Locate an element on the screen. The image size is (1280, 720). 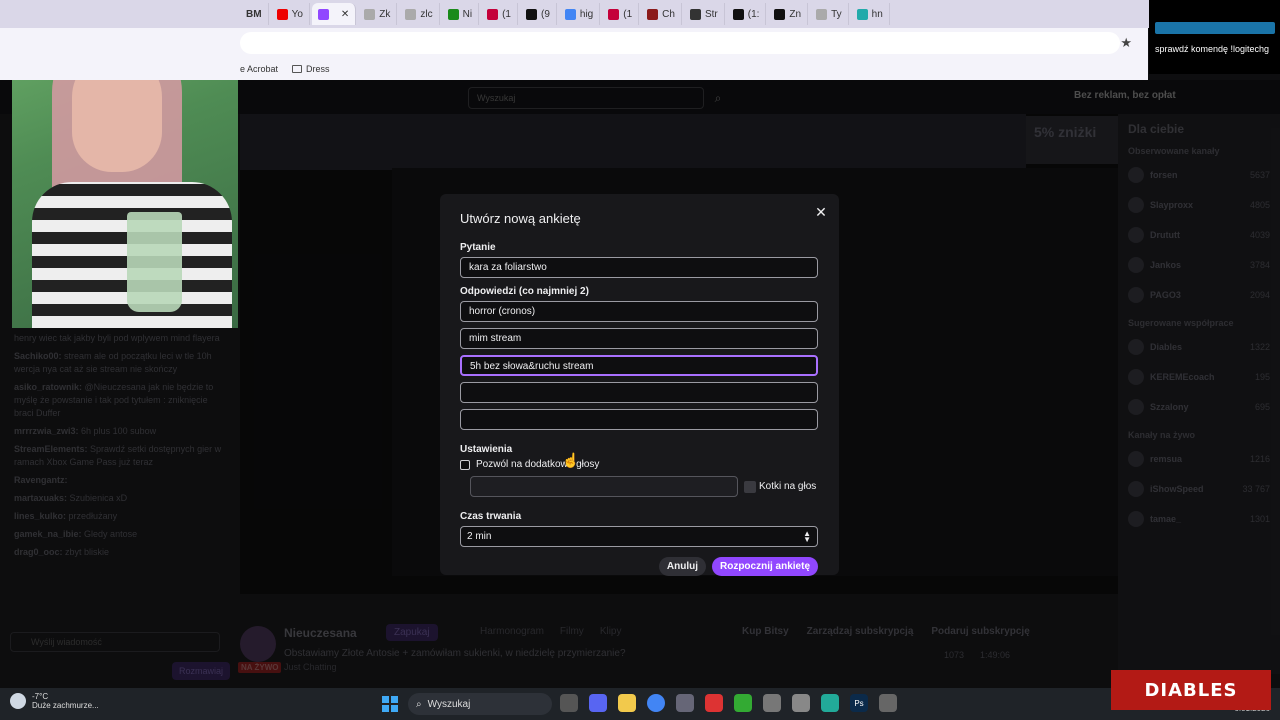
overlay-bar is located at coordinates (1215, 28).